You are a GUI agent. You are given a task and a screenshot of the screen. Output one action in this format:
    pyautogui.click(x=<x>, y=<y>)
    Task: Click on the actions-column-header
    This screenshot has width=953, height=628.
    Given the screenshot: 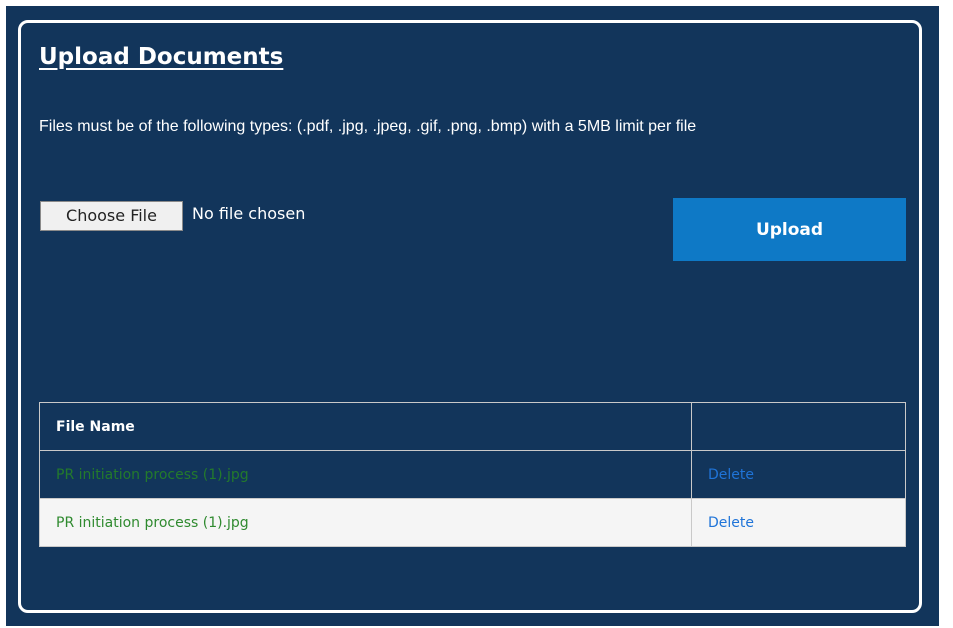 What is the action you would take?
    pyautogui.click(x=798, y=426)
    